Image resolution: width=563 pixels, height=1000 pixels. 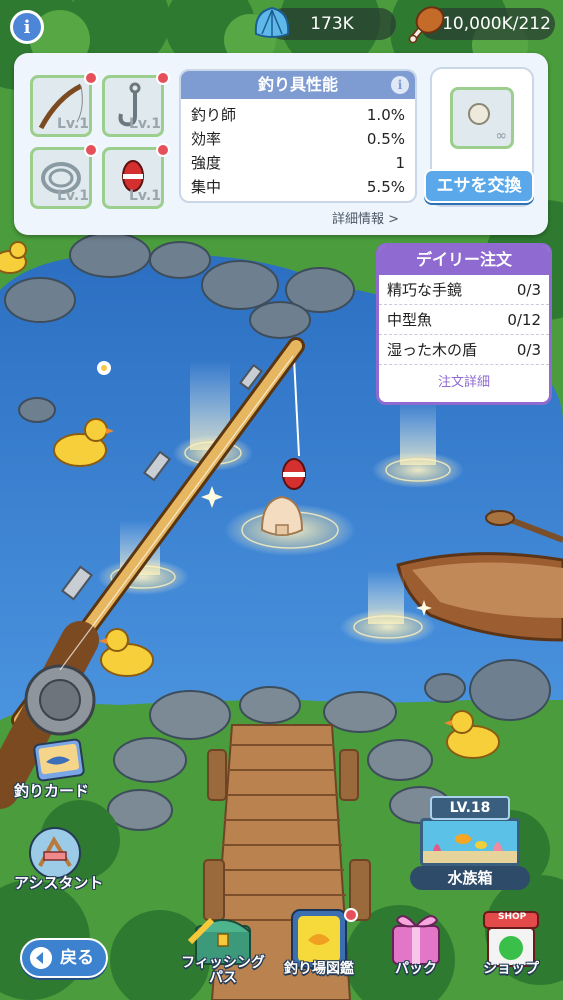 I want to click on back-label: 戻る, so click(x=77, y=958).